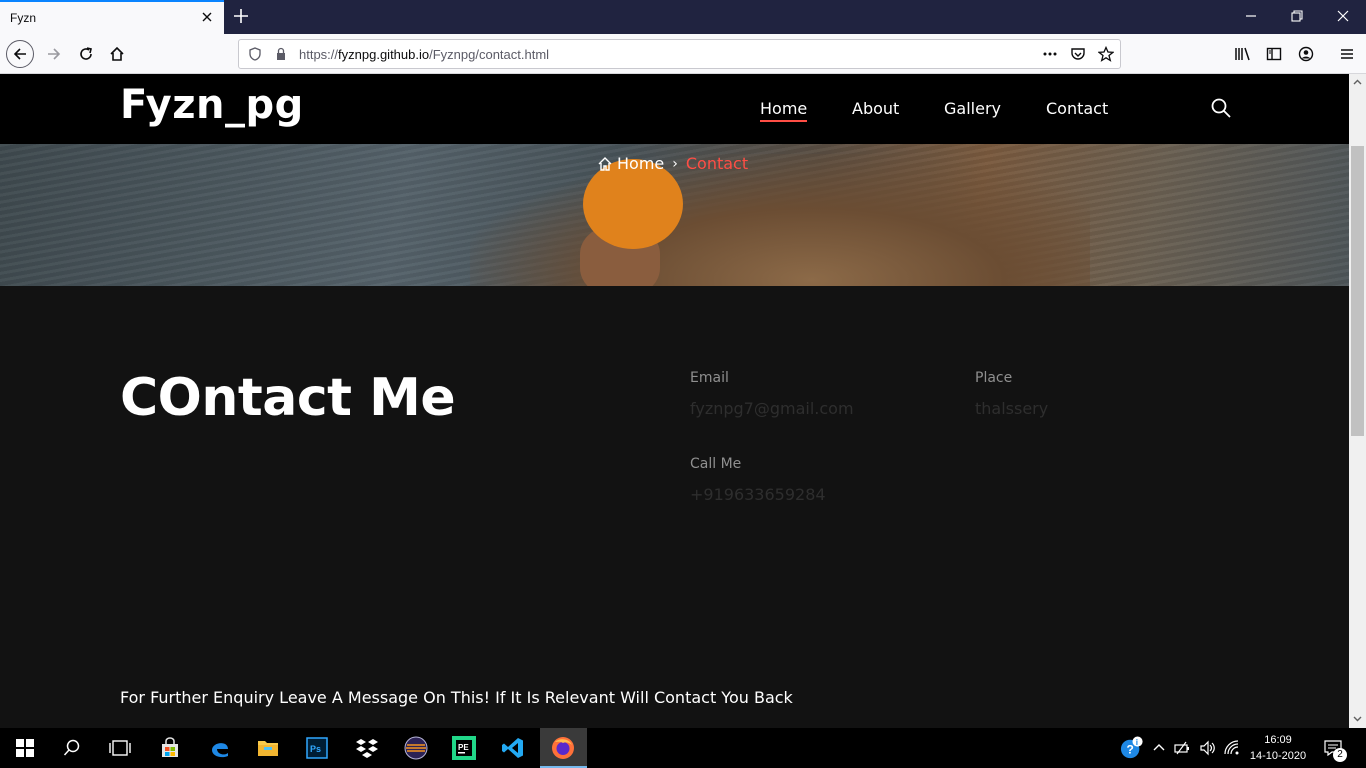  What do you see at coordinates (367, 748) in the screenshot?
I see `dropbox-icon` at bounding box center [367, 748].